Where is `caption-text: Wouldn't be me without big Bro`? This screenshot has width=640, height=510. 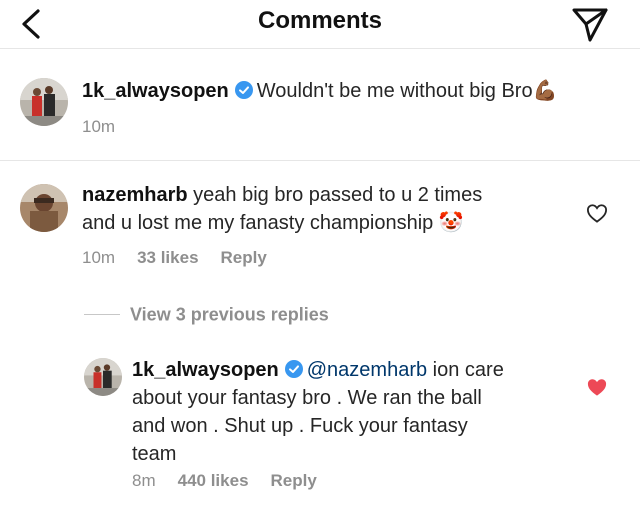
caption-text: Wouldn't be me without big Bro is located at coordinates (394, 91).